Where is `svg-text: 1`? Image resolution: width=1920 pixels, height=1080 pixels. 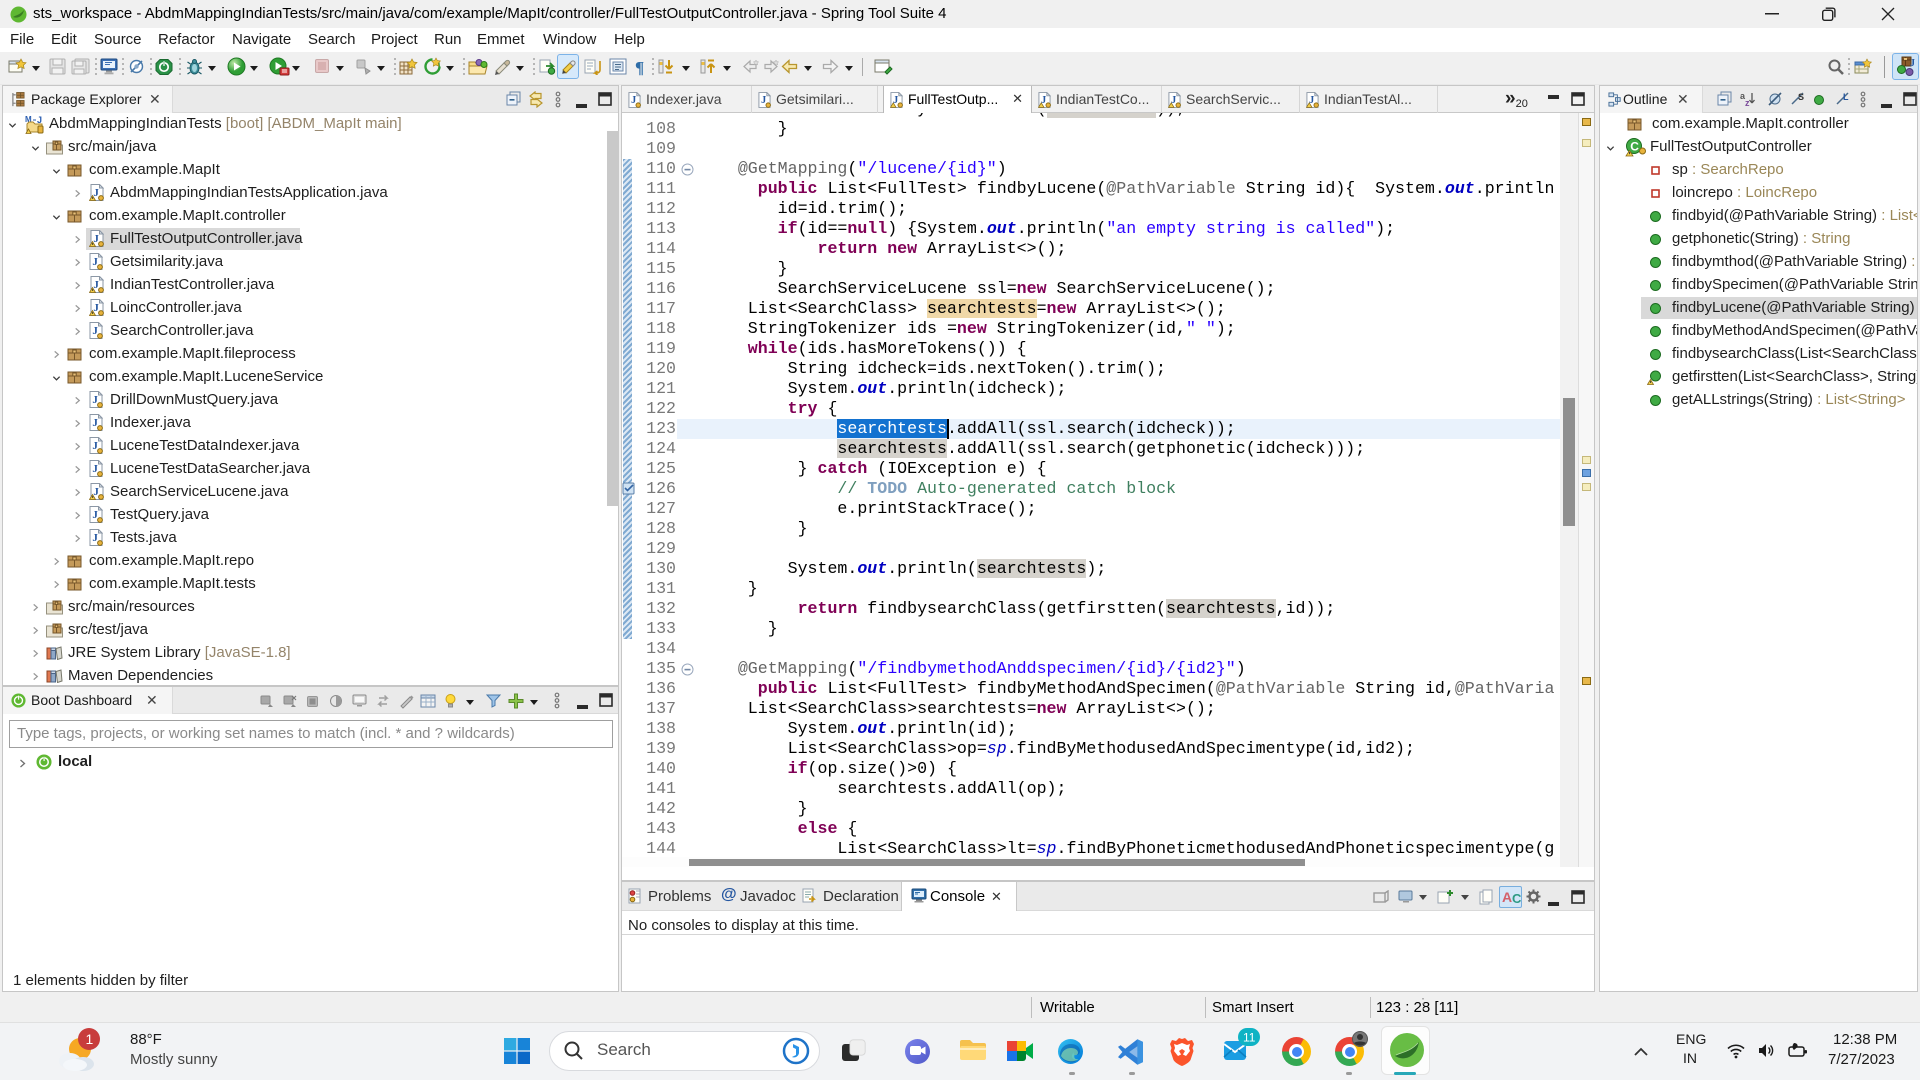 svg-text: 1 is located at coordinates (90, 1039).